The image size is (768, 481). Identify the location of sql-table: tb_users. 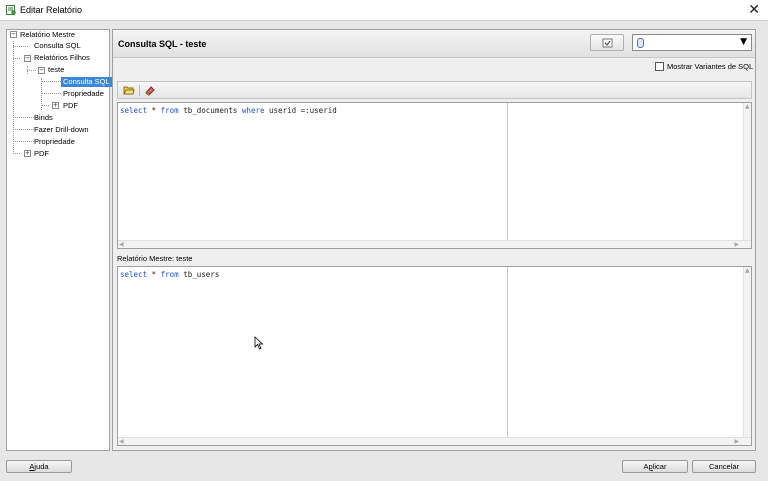
(199, 274).